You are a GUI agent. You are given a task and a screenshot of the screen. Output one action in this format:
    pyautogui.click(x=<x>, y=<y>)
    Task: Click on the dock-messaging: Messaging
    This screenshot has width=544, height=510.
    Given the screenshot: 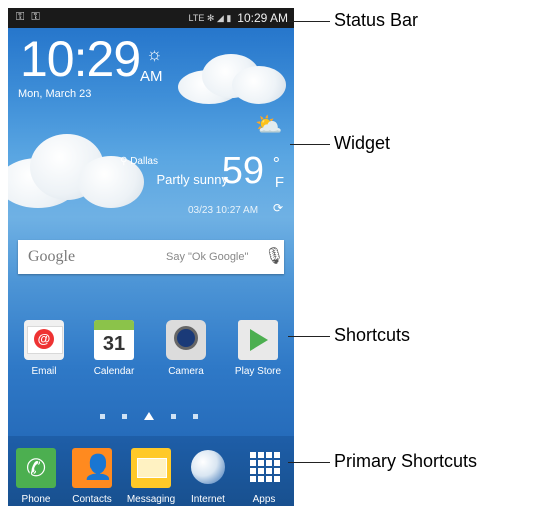 What is the action you would take?
    pyautogui.click(x=151, y=476)
    